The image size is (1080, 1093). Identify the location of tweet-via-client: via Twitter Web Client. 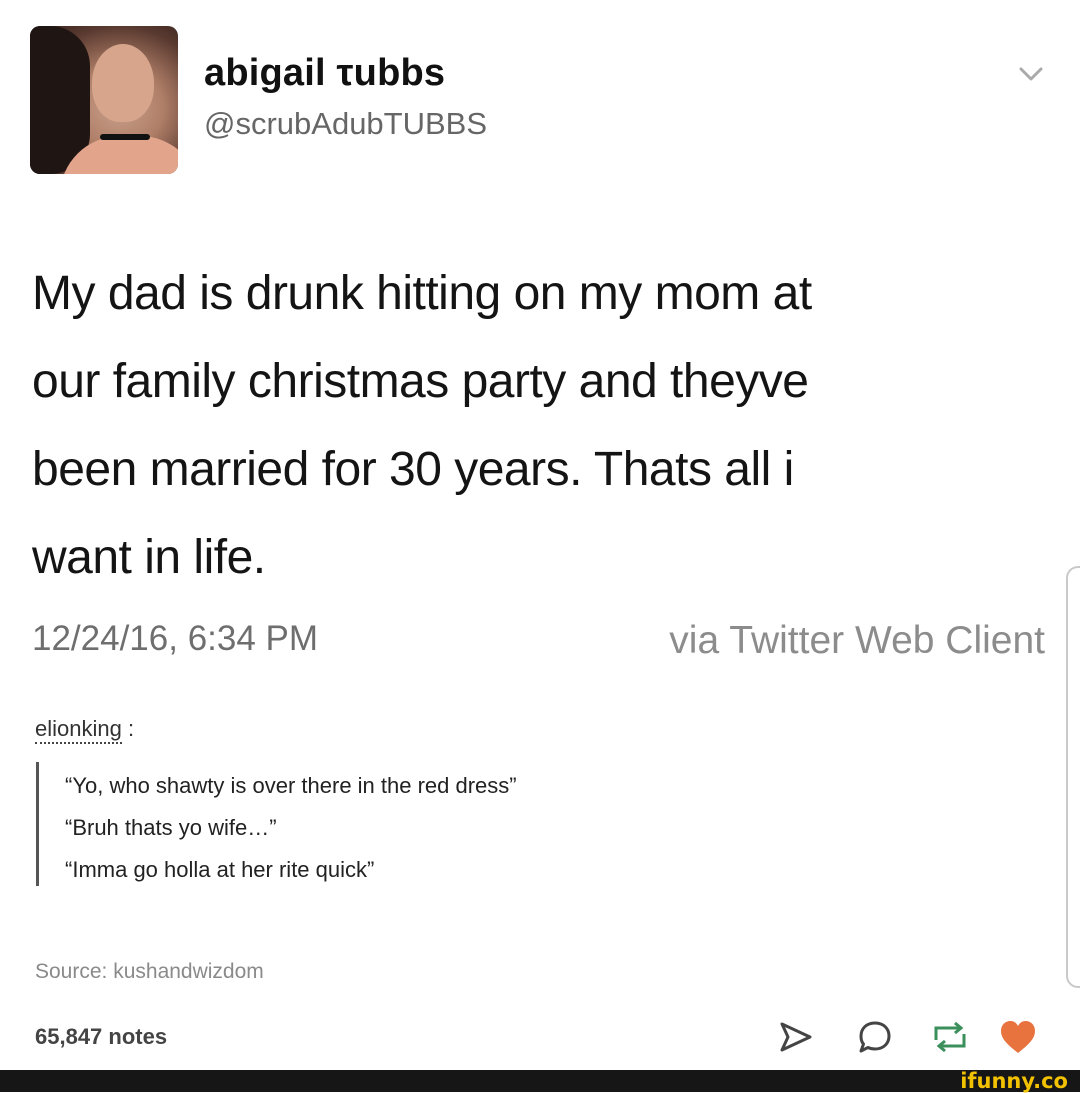
(857, 640).